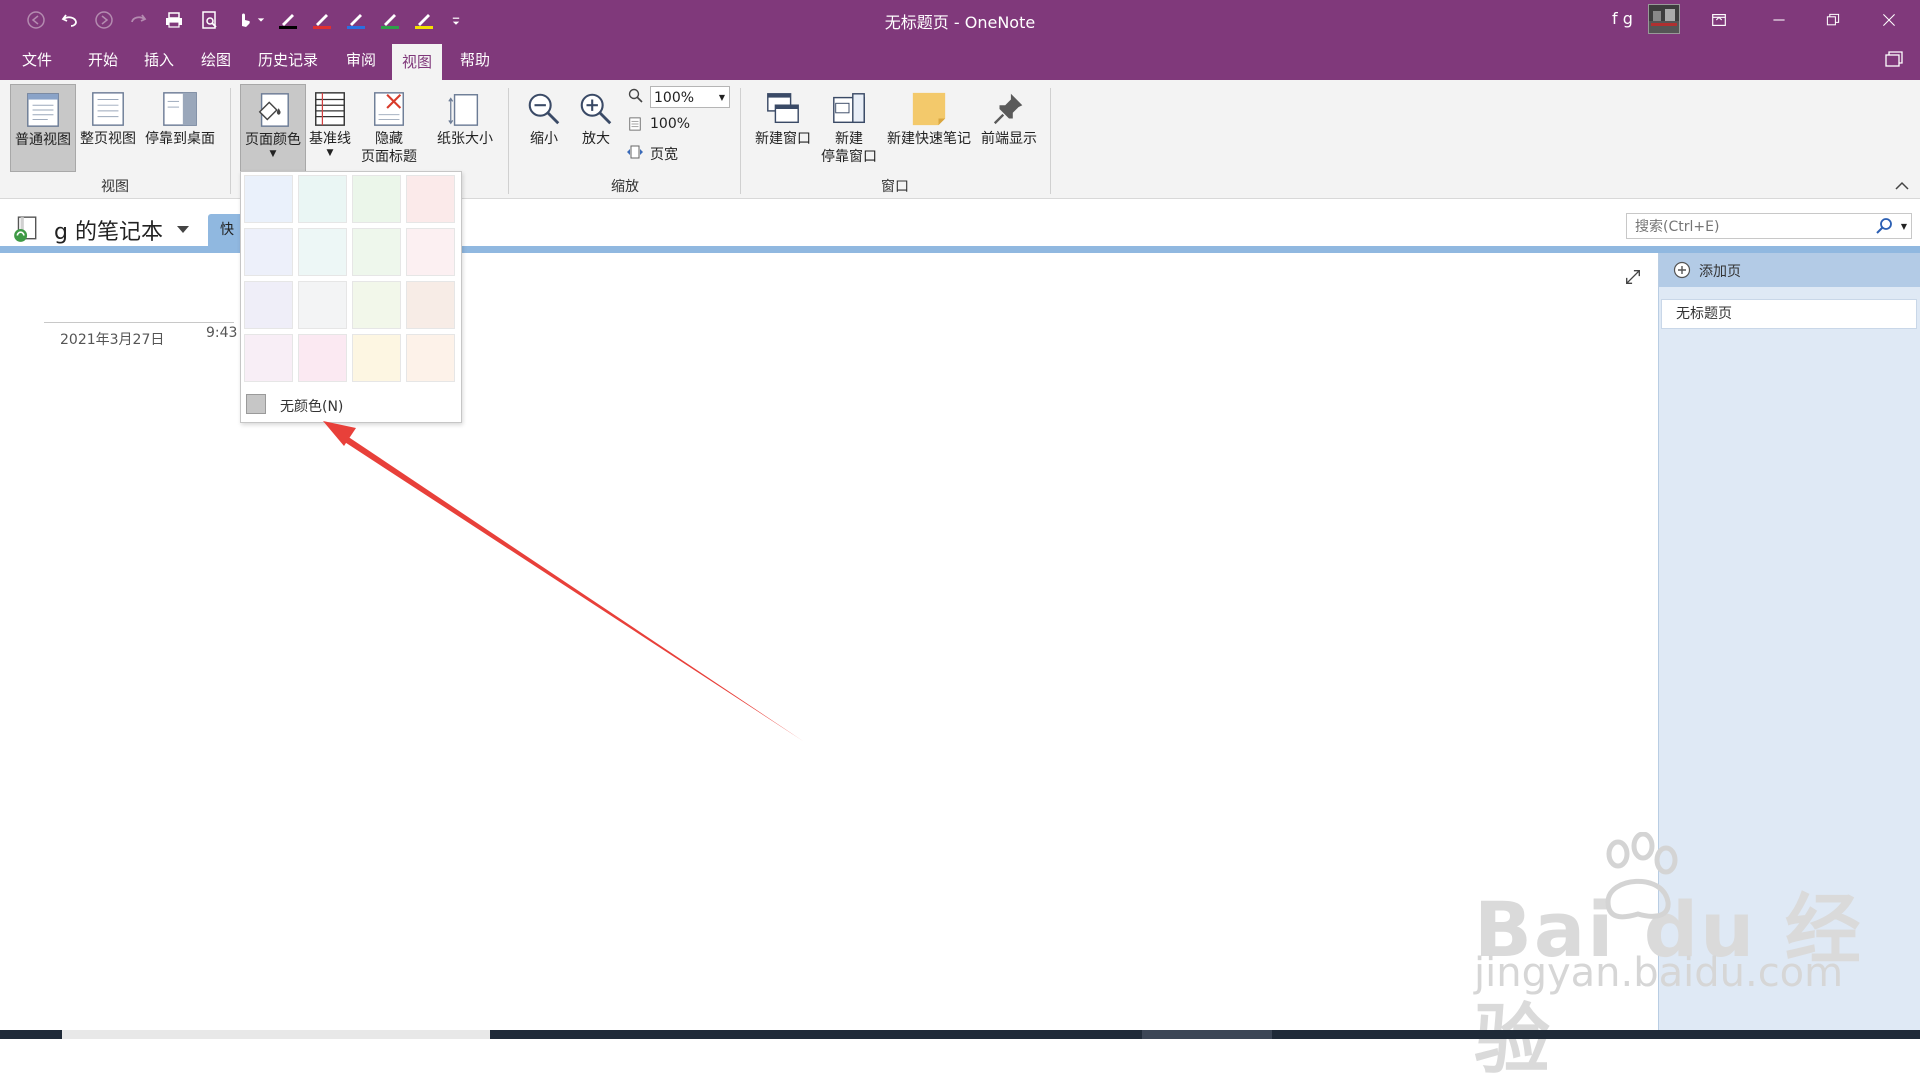  I want to click on no-color-option: 无颜色(N), so click(350, 405).